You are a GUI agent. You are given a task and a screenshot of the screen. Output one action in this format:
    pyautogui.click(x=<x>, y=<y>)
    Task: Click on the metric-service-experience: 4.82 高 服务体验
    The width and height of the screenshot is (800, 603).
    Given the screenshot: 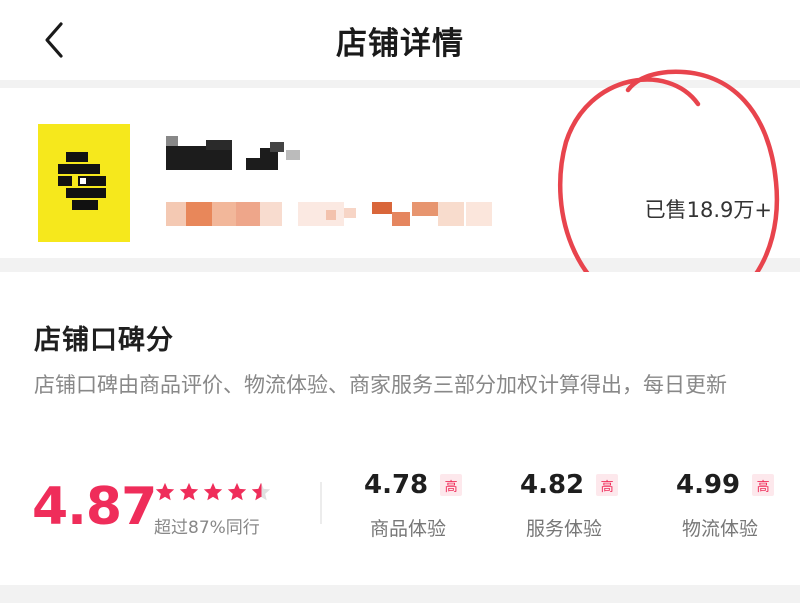 What is the action you would take?
    pyautogui.click(x=590, y=510)
    